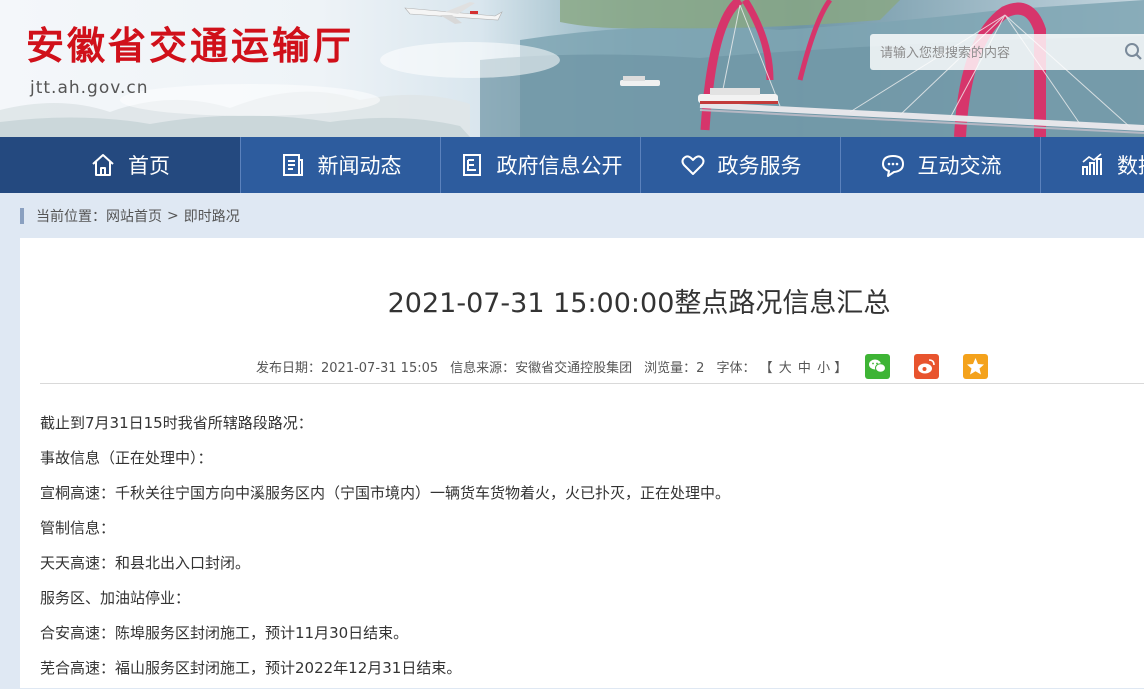 This screenshot has height=689, width=1144. Describe the element at coordinates (347, 368) in the screenshot. I see `publish-date: 发布日期：2021-07-31 15:05` at that location.